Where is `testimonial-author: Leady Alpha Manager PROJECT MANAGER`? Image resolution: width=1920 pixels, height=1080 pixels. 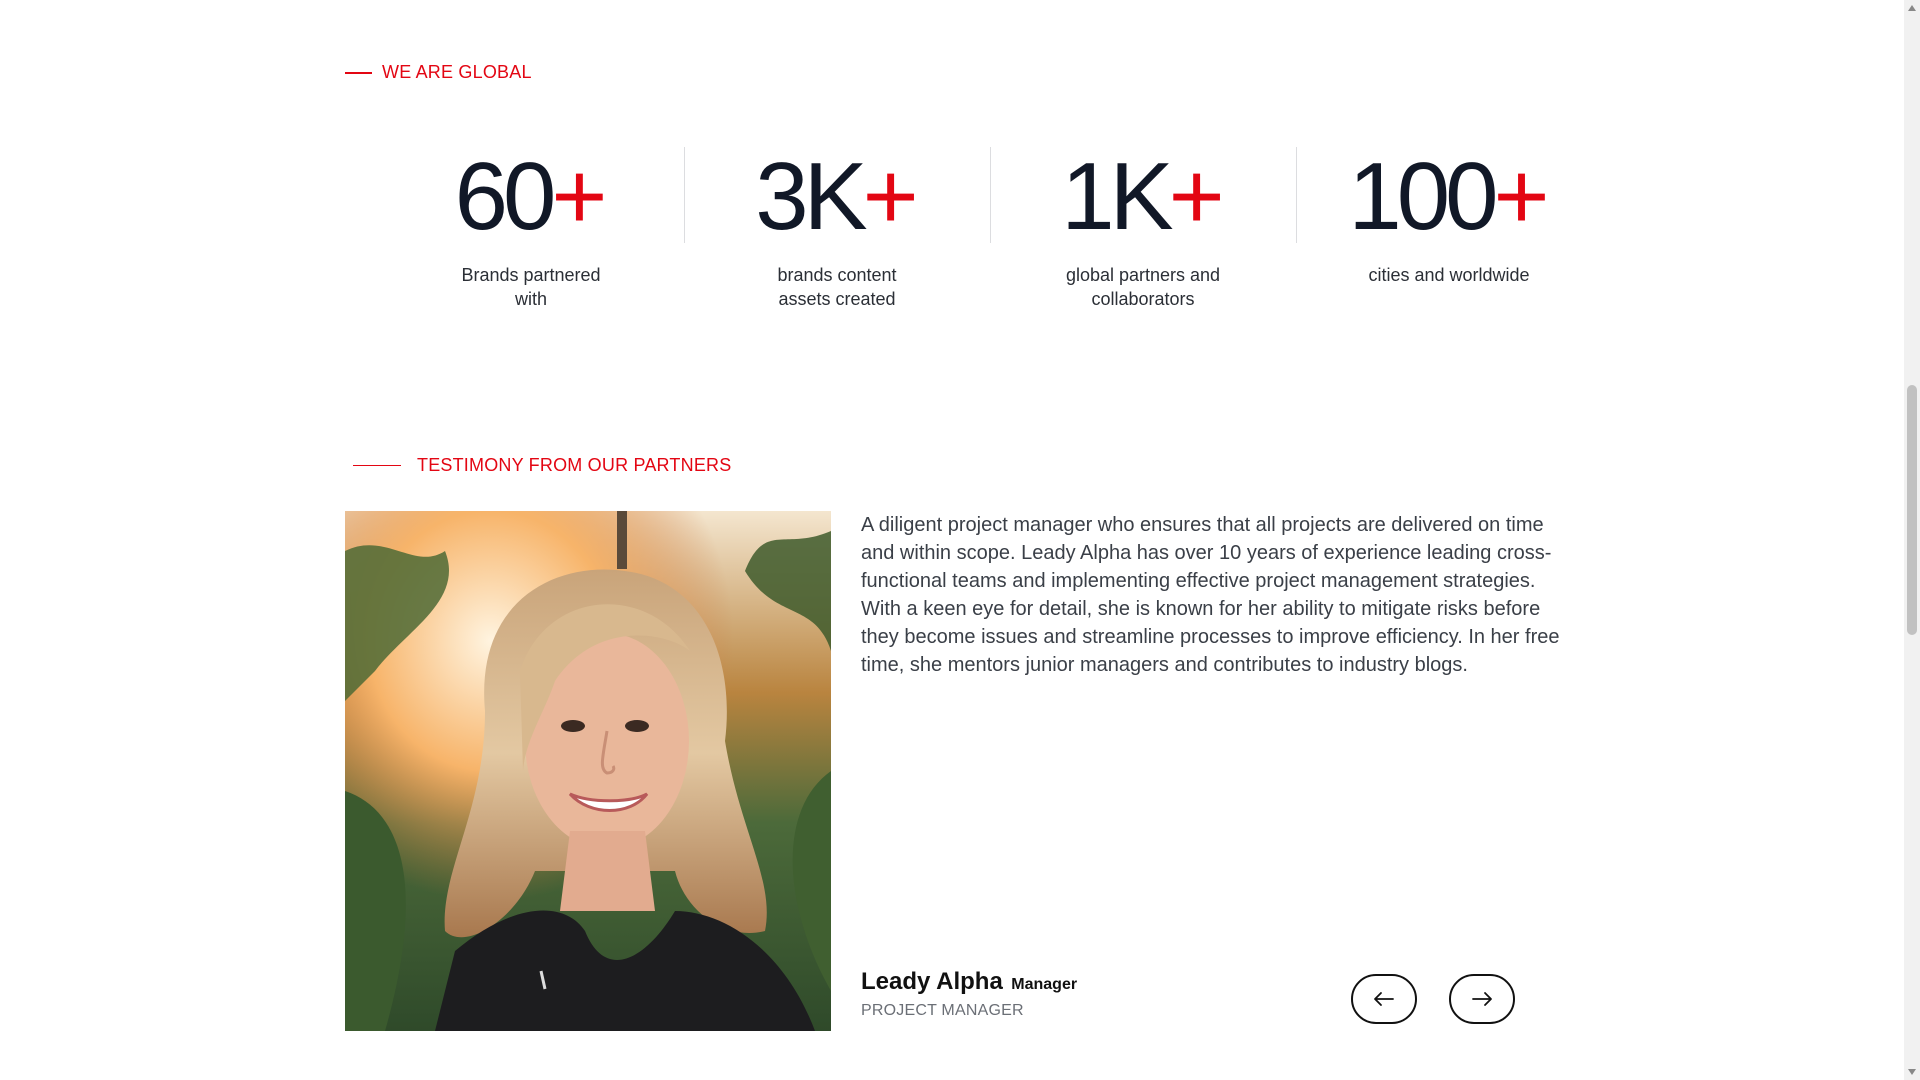 testimonial-author: Leady Alpha Manager PROJECT MANAGER is located at coordinates (969, 994).